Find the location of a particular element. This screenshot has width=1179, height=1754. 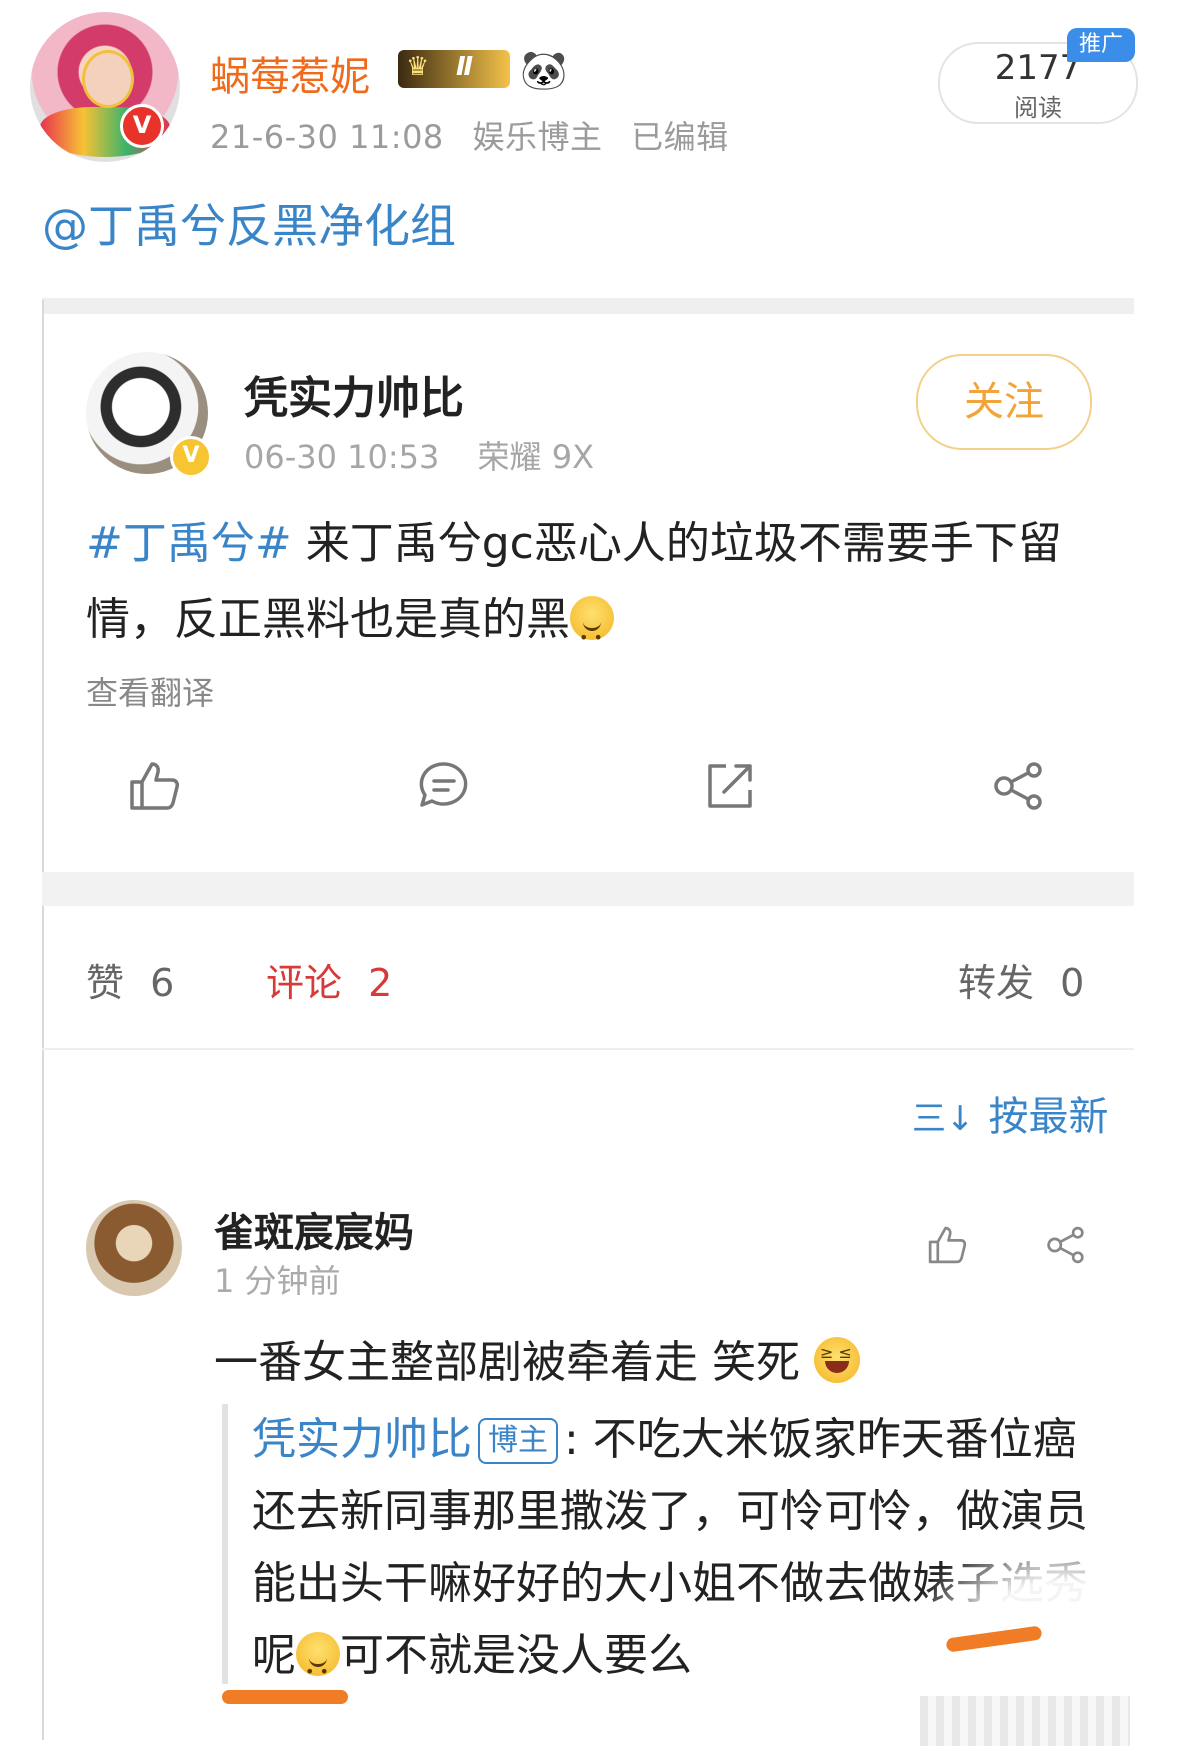

post-meta: 21-6-30 11:08 娱乐博主 已编辑 is located at coordinates (478, 135).